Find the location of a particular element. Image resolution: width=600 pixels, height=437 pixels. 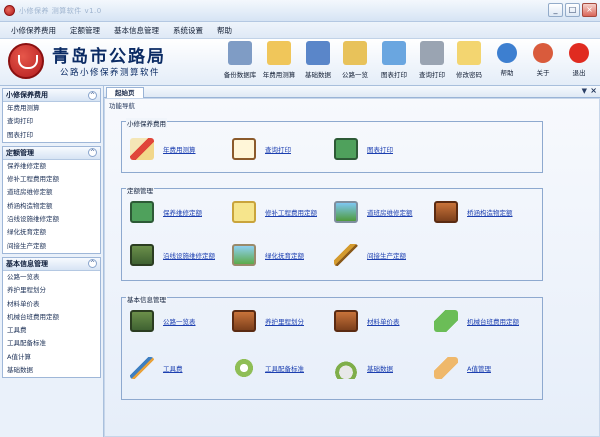

menu-quota-management: 定额管理 is located at coordinates (85, 30).